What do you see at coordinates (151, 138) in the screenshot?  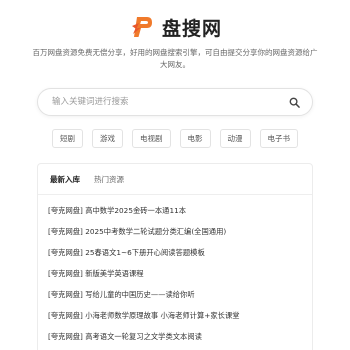 I see `tag-tv-series: 电视剧` at bounding box center [151, 138].